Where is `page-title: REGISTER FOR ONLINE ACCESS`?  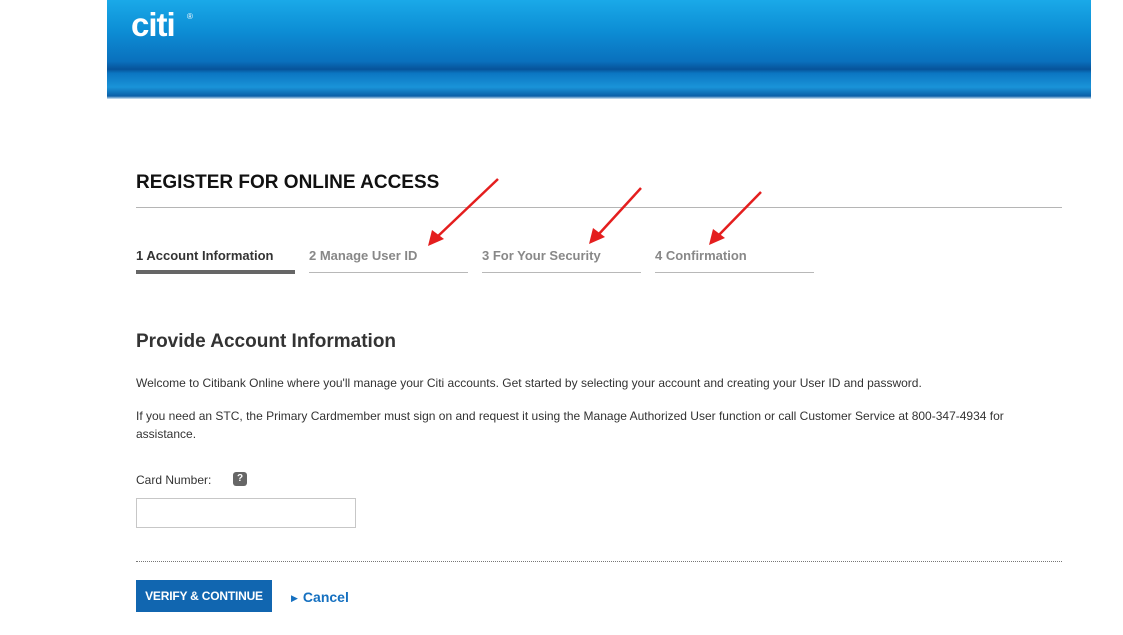 page-title: REGISTER FOR ONLINE ACCESS is located at coordinates (288, 182).